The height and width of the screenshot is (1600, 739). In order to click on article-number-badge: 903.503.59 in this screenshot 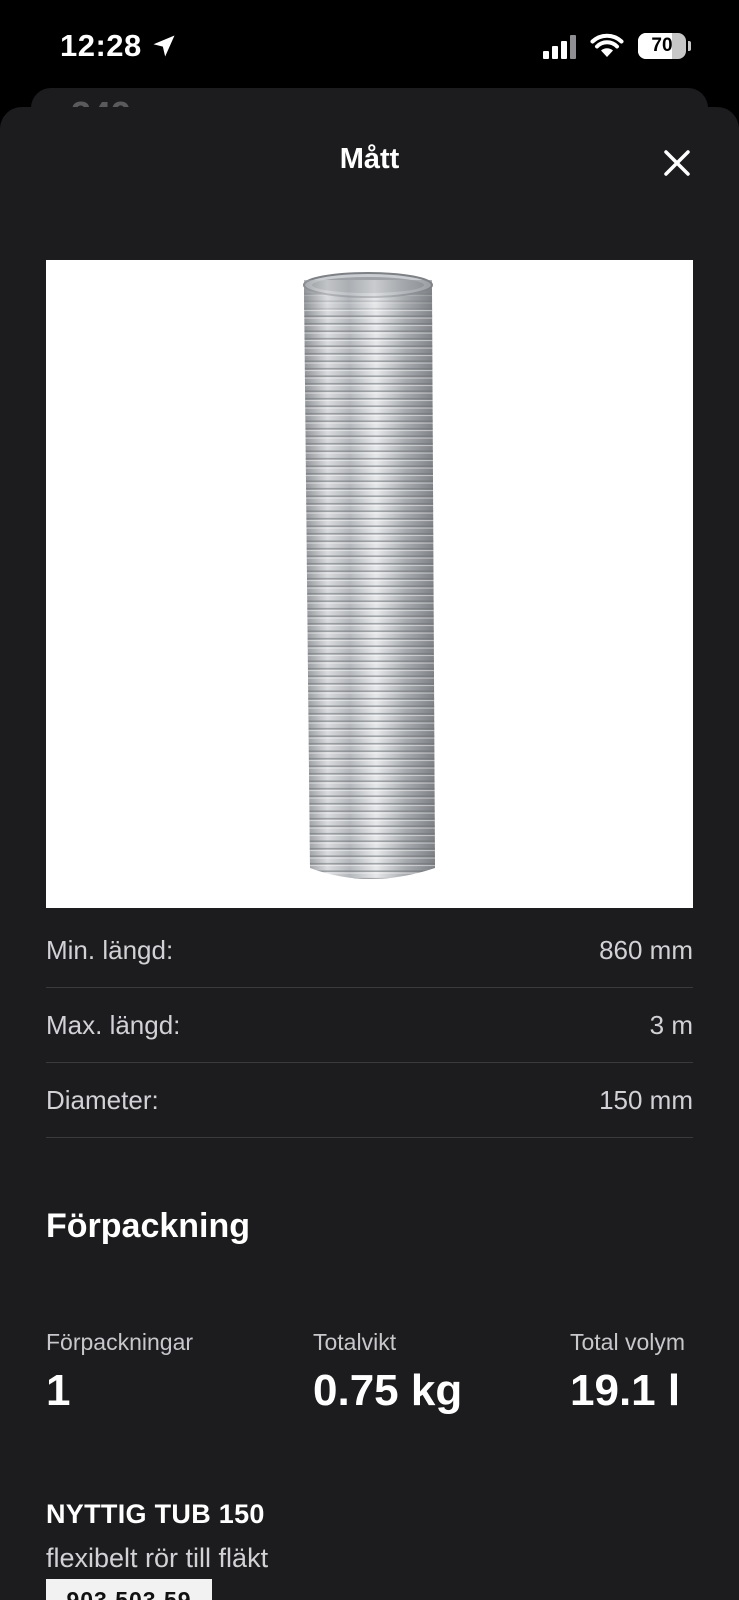, I will do `click(129, 1589)`.